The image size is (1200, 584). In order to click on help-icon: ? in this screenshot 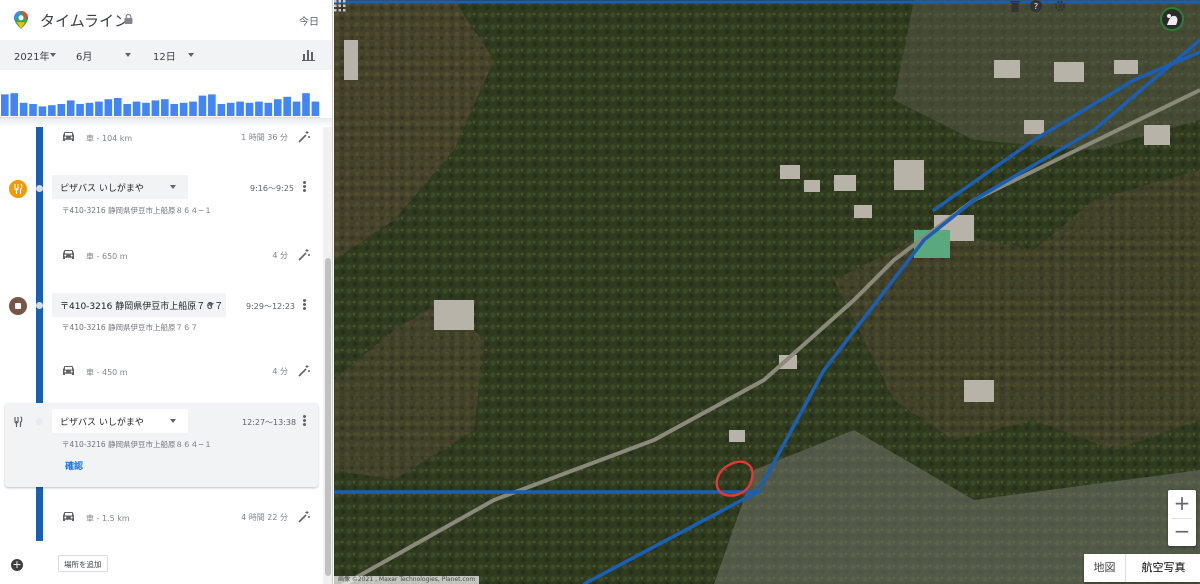, I will do `click(1036, 6)`.